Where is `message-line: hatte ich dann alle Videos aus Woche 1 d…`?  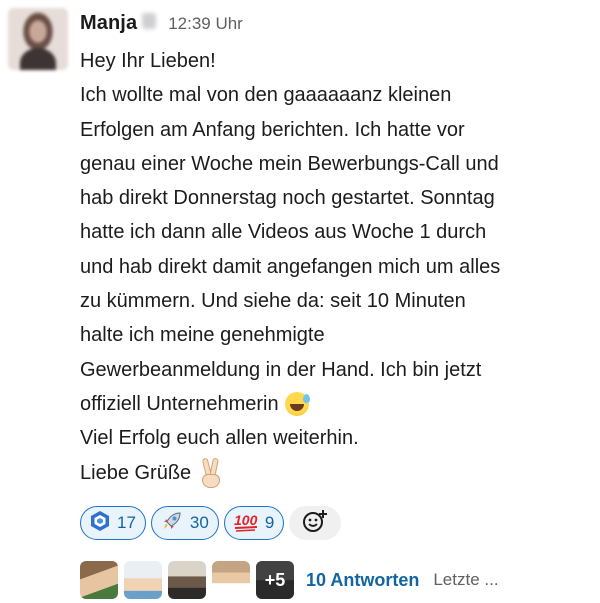
message-line: hatte ich dann alle Videos aus Woche 1 d… is located at coordinates (283, 232).